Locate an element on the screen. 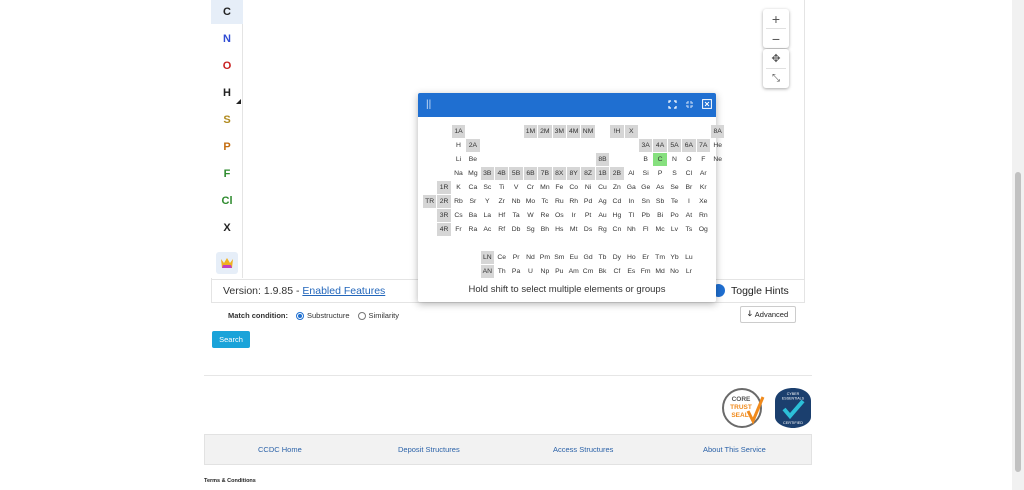 This screenshot has height=490, width=1024. element-cell: Pb is located at coordinates (645, 215).